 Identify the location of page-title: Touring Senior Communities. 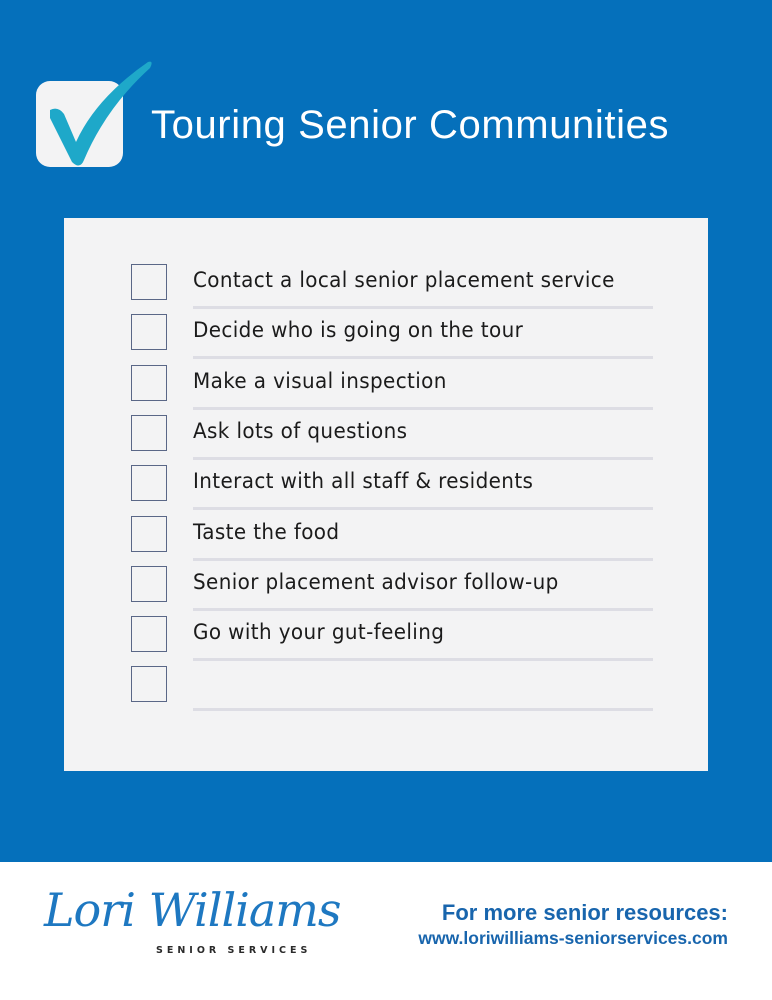
(410, 125).